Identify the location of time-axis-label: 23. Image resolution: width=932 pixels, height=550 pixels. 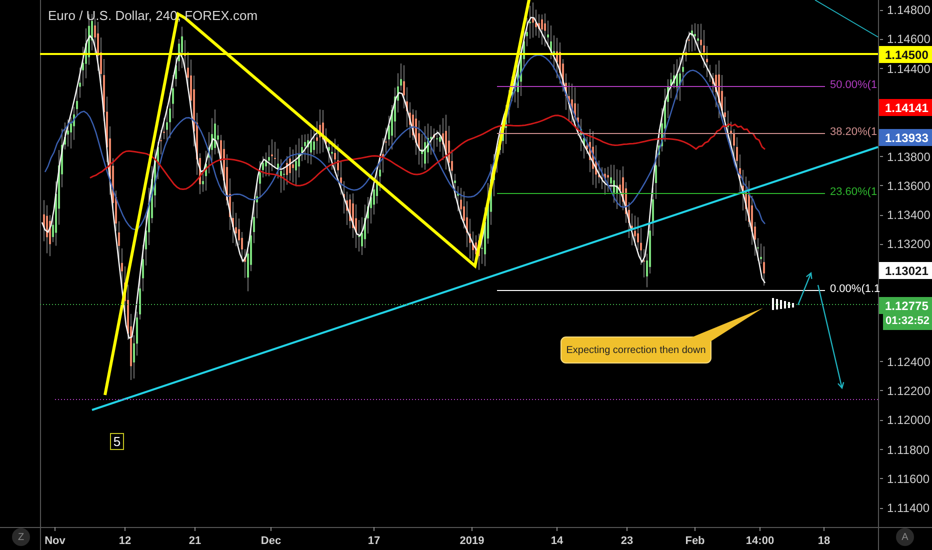
(627, 541).